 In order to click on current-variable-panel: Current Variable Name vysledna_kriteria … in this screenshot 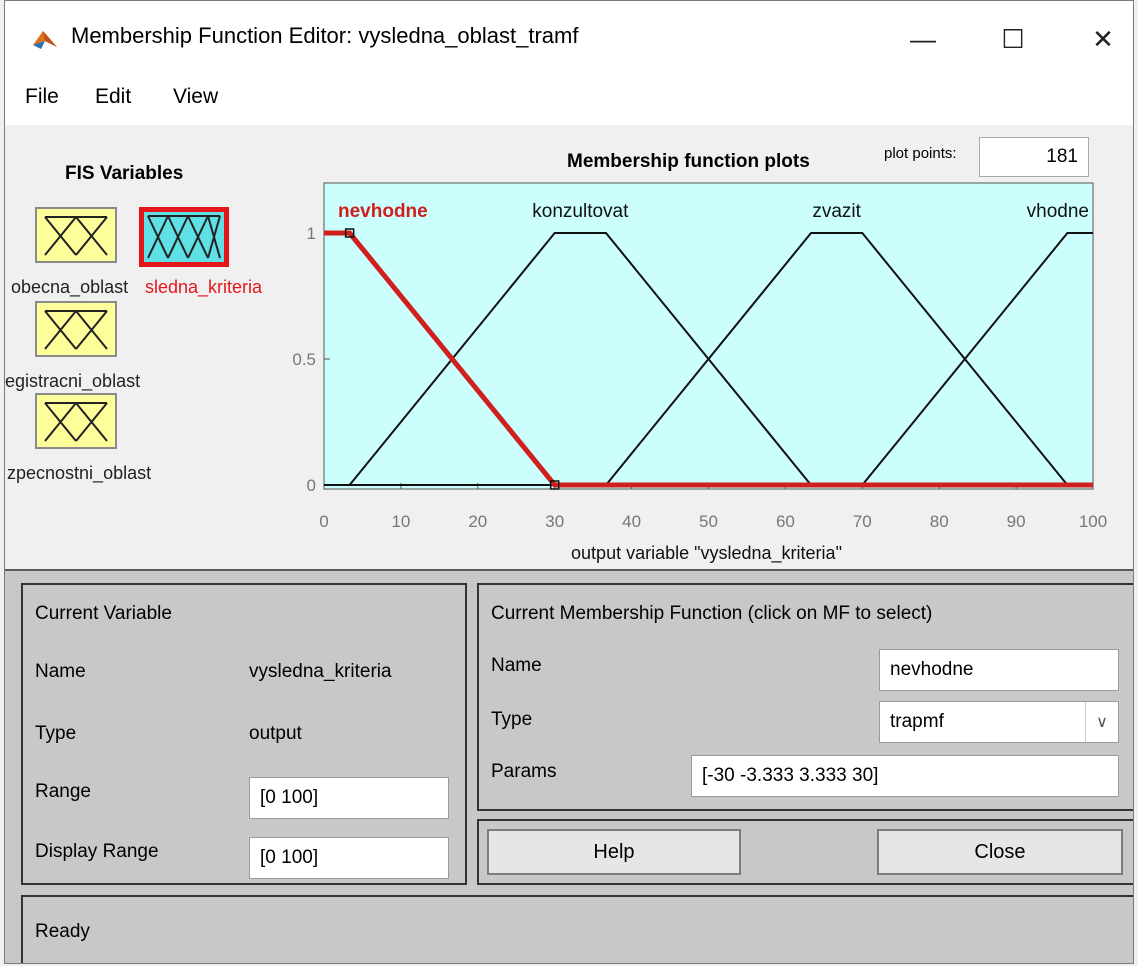, I will do `click(244, 734)`.